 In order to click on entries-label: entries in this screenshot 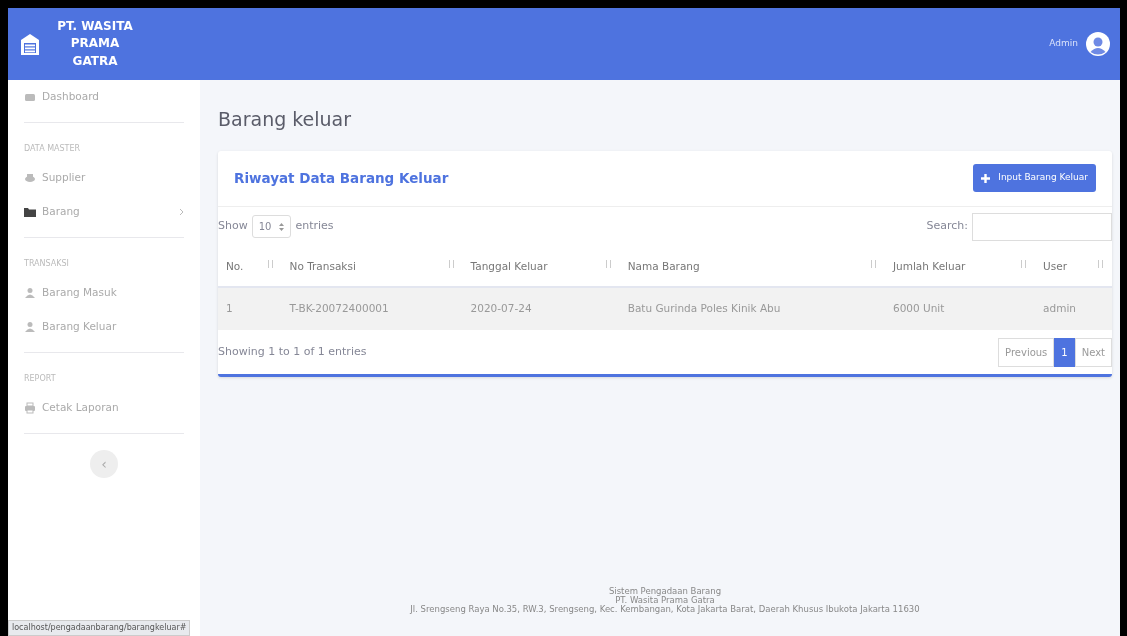, I will do `click(314, 226)`.